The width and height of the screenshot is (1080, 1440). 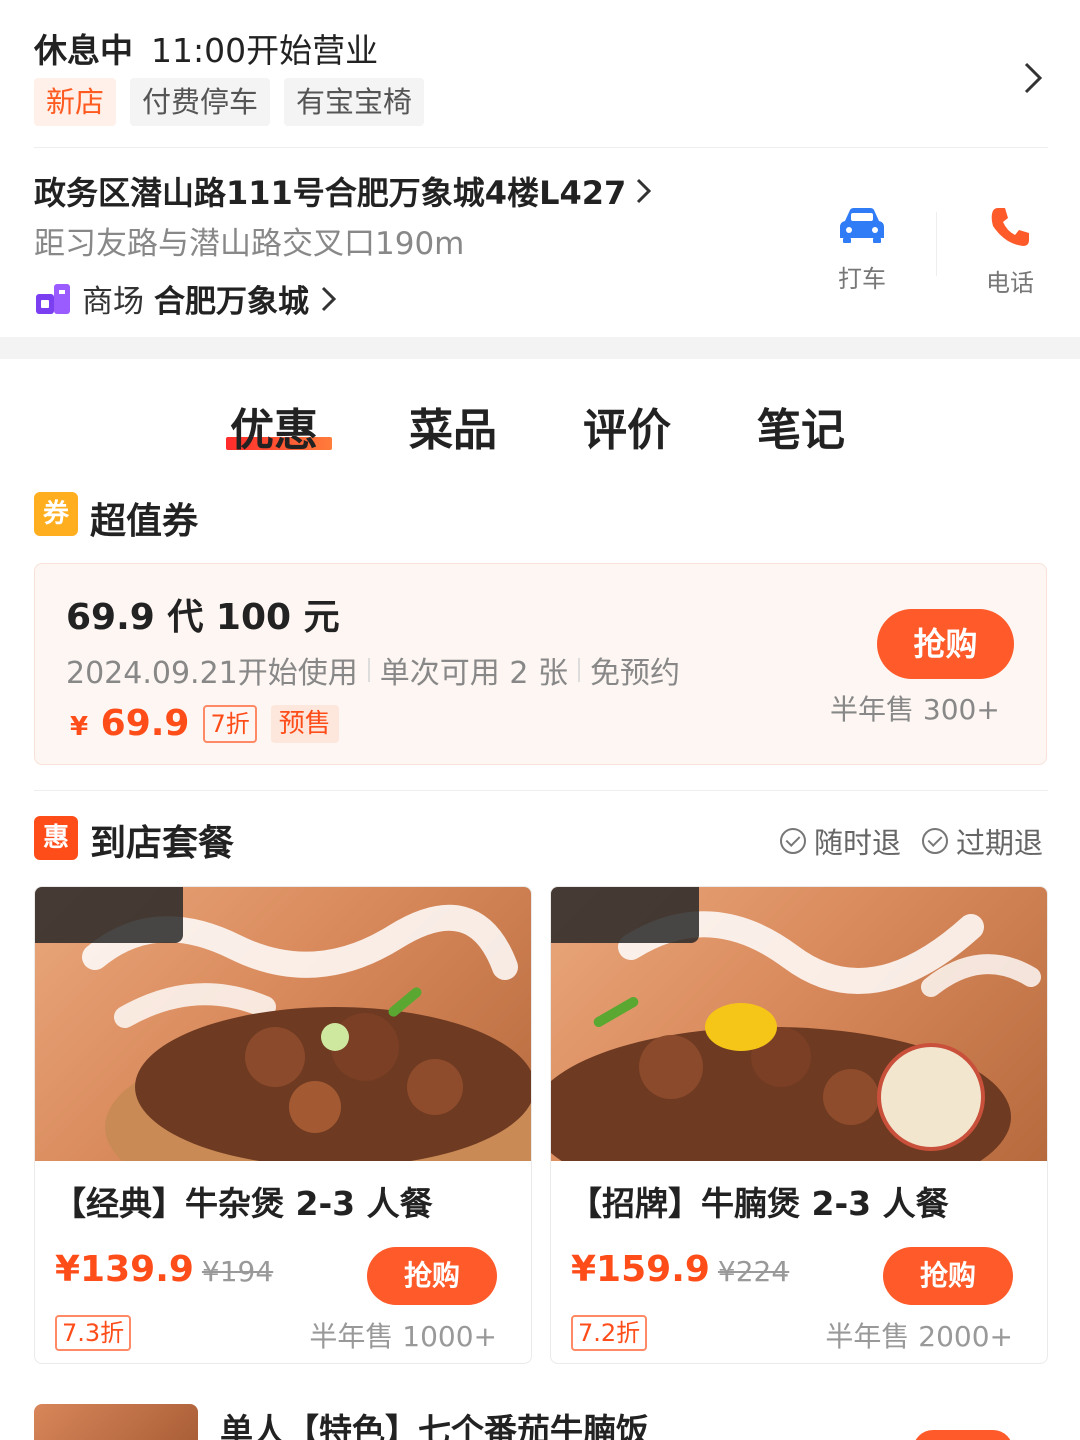 What do you see at coordinates (203, 617) in the screenshot?
I see `voucher-title: 69.9 代 100 元` at bounding box center [203, 617].